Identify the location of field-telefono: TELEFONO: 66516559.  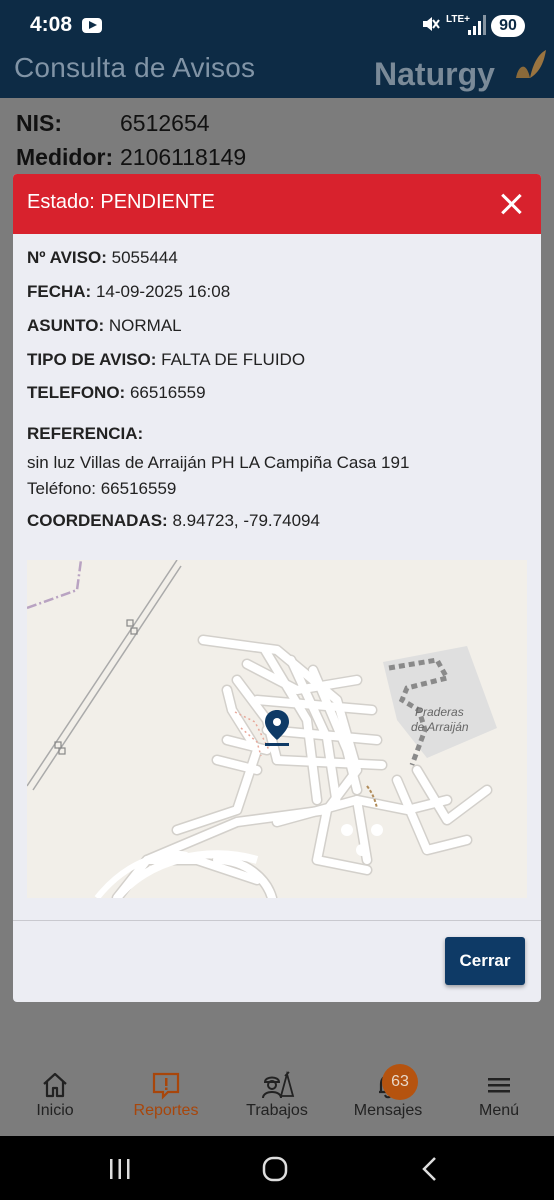
(116, 392).